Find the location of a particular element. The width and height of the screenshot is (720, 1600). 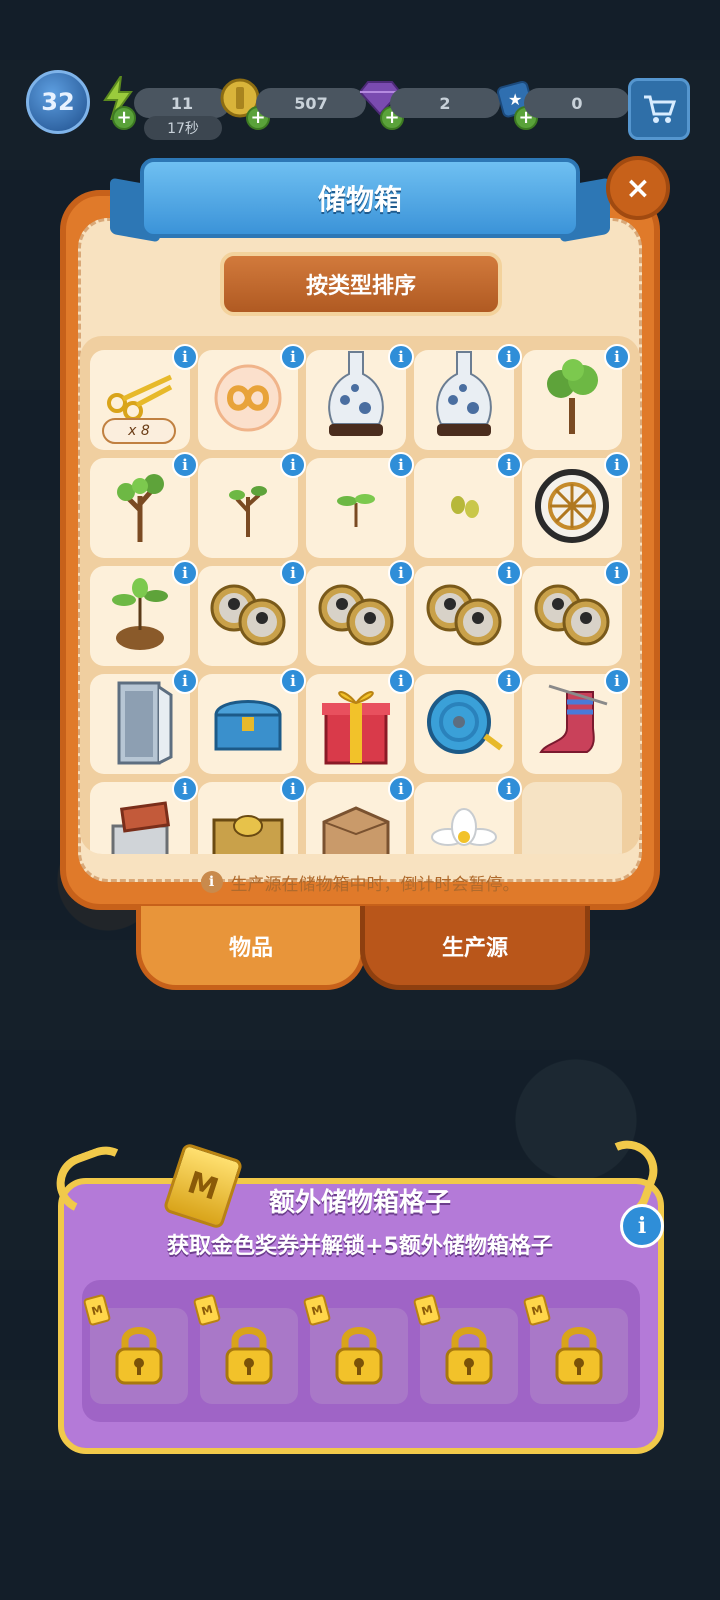

wagon-wheel-icon is located at coordinates (572, 508).